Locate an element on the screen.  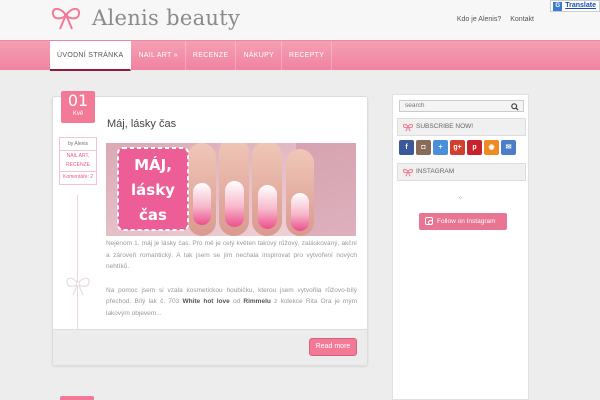
post-image: MÁJ, lásky čas is located at coordinates (231, 189).